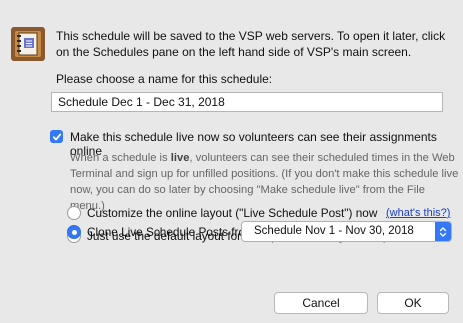 The width and height of the screenshot is (463, 323). I want to click on vsp-app-icon, so click(28, 44).